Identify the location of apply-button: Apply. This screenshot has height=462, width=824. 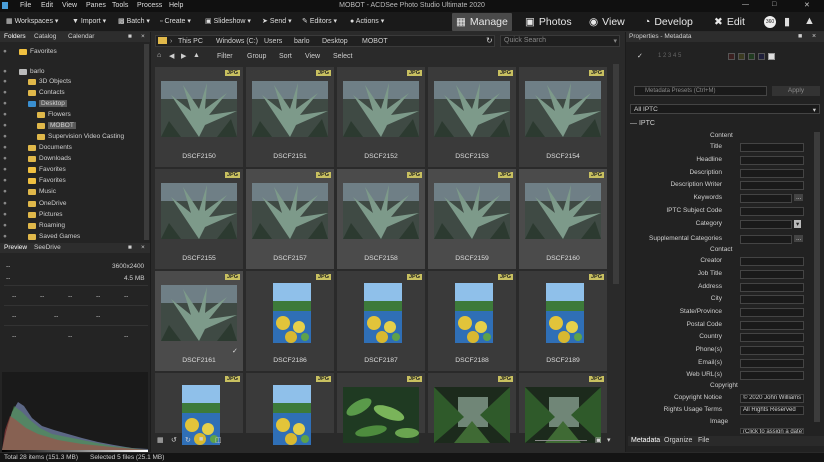
(796, 91).